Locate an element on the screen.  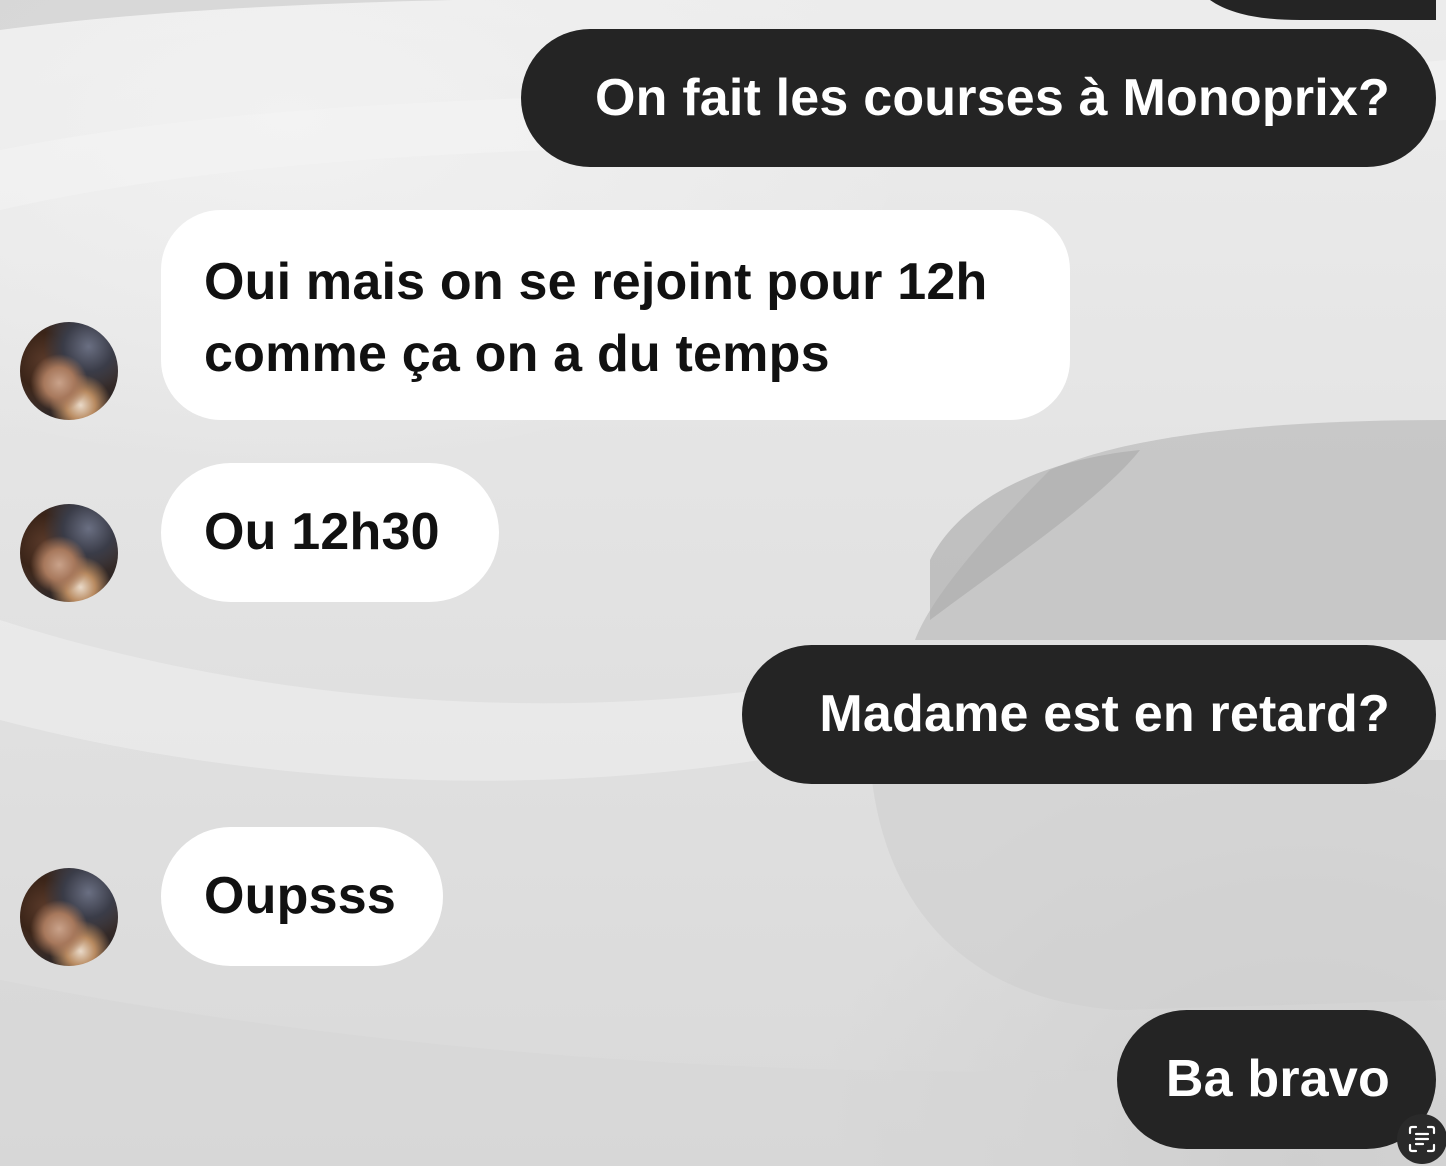
outgoing-message: Ba bravo is located at coordinates (1276, 1079).